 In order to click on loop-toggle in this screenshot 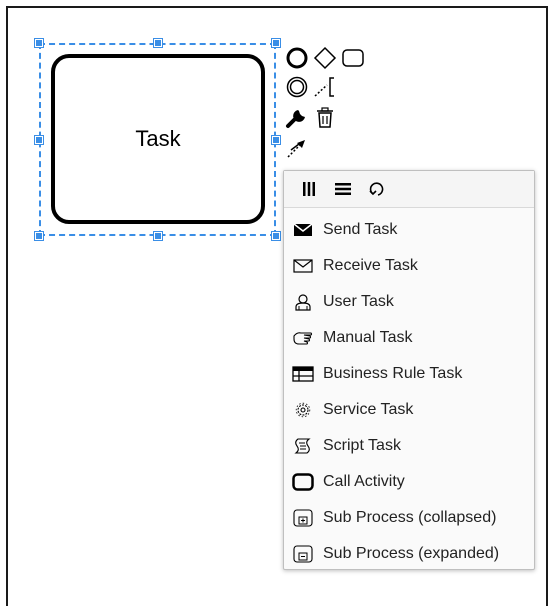, I will do `click(377, 189)`.